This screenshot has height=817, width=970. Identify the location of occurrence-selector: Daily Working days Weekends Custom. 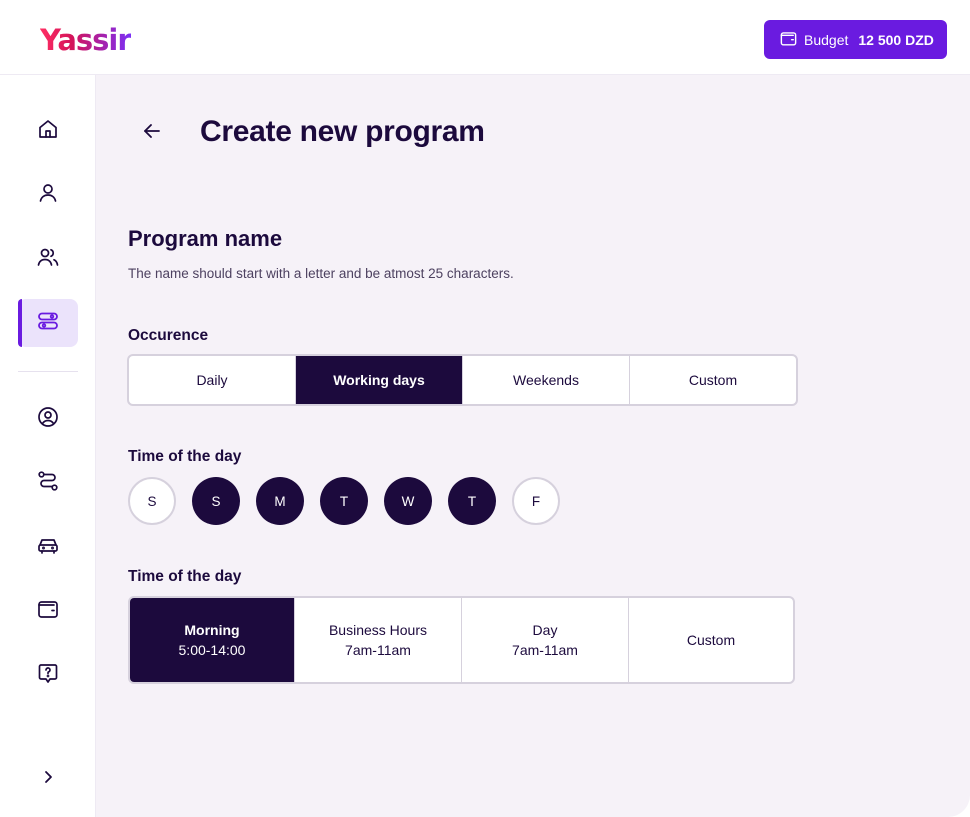
(462, 380).